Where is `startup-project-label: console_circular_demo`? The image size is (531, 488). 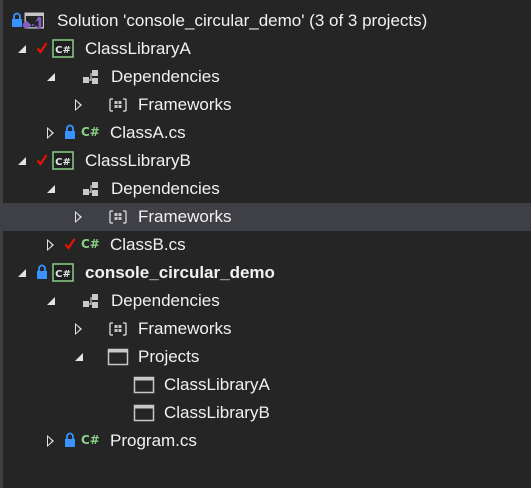
startup-project-label: console_circular_demo is located at coordinates (180, 272).